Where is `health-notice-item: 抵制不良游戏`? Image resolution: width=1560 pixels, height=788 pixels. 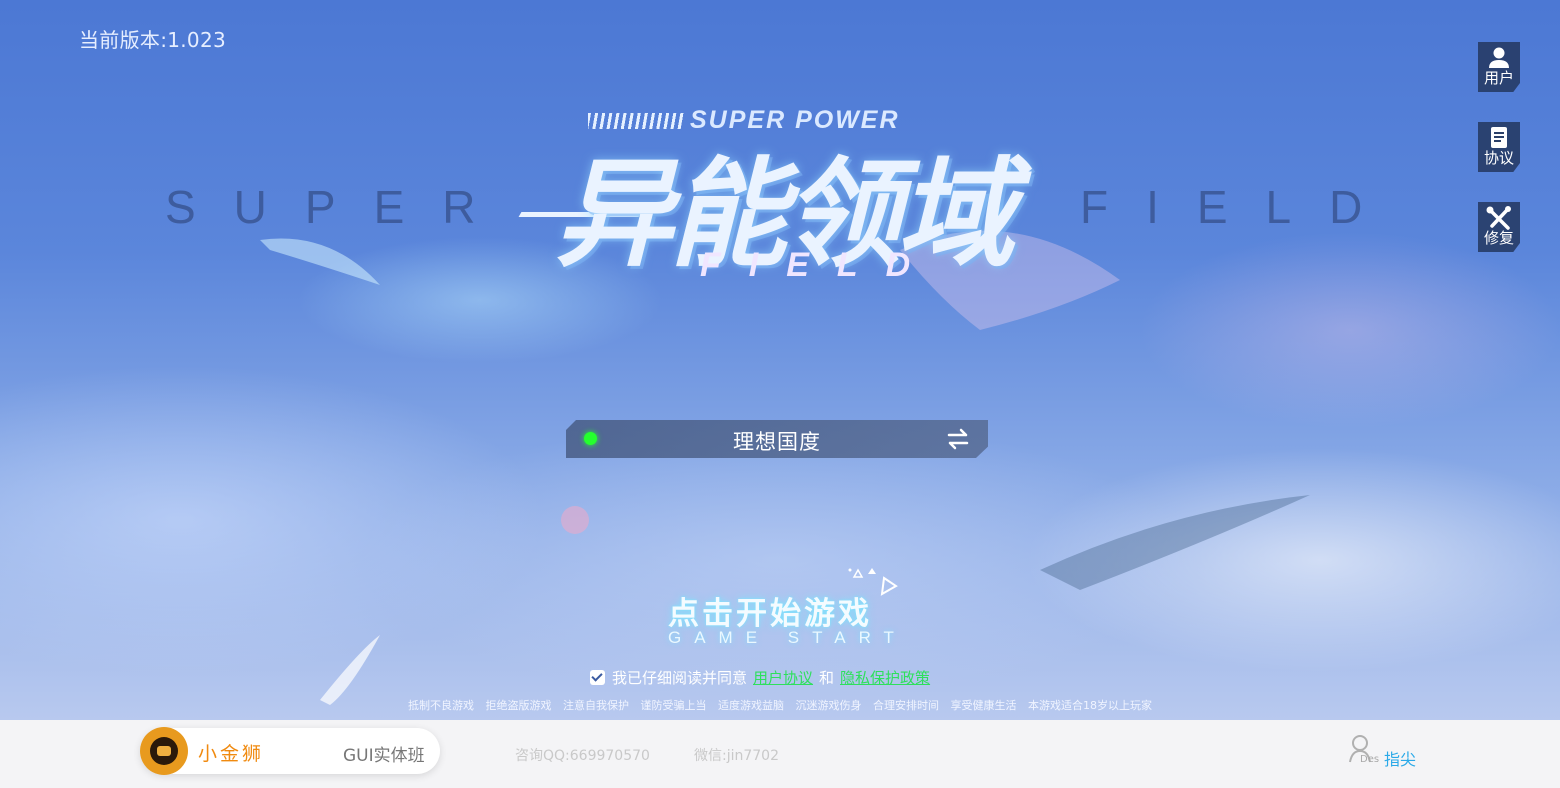
health-notice-item: 抵制不良游戏 is located at coordinates (441, 705).